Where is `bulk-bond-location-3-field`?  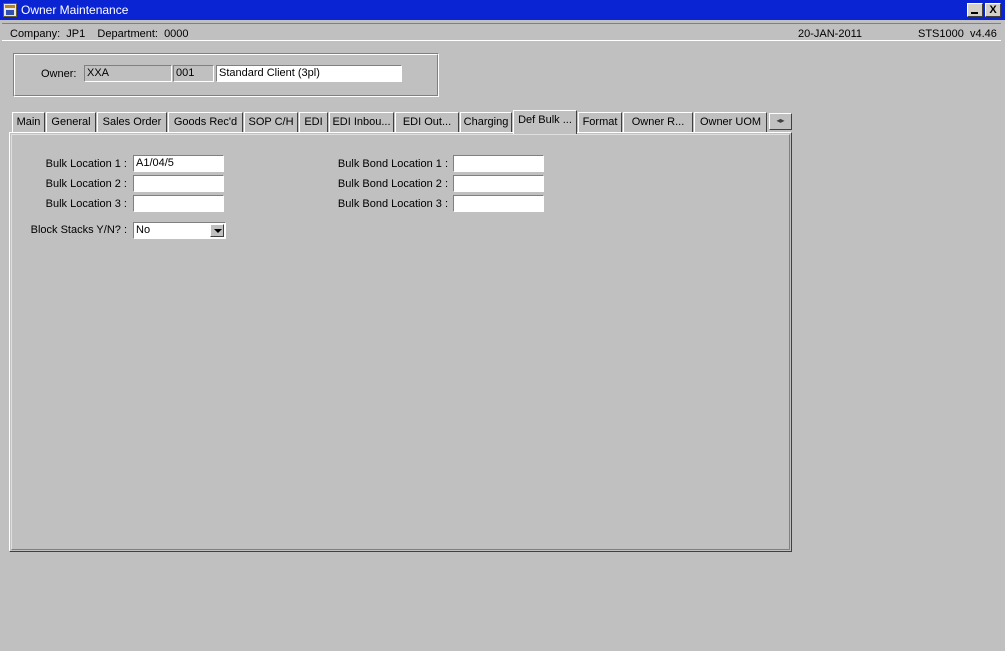
bulk-bond-location-3-field is located at coordinates (498, 203).